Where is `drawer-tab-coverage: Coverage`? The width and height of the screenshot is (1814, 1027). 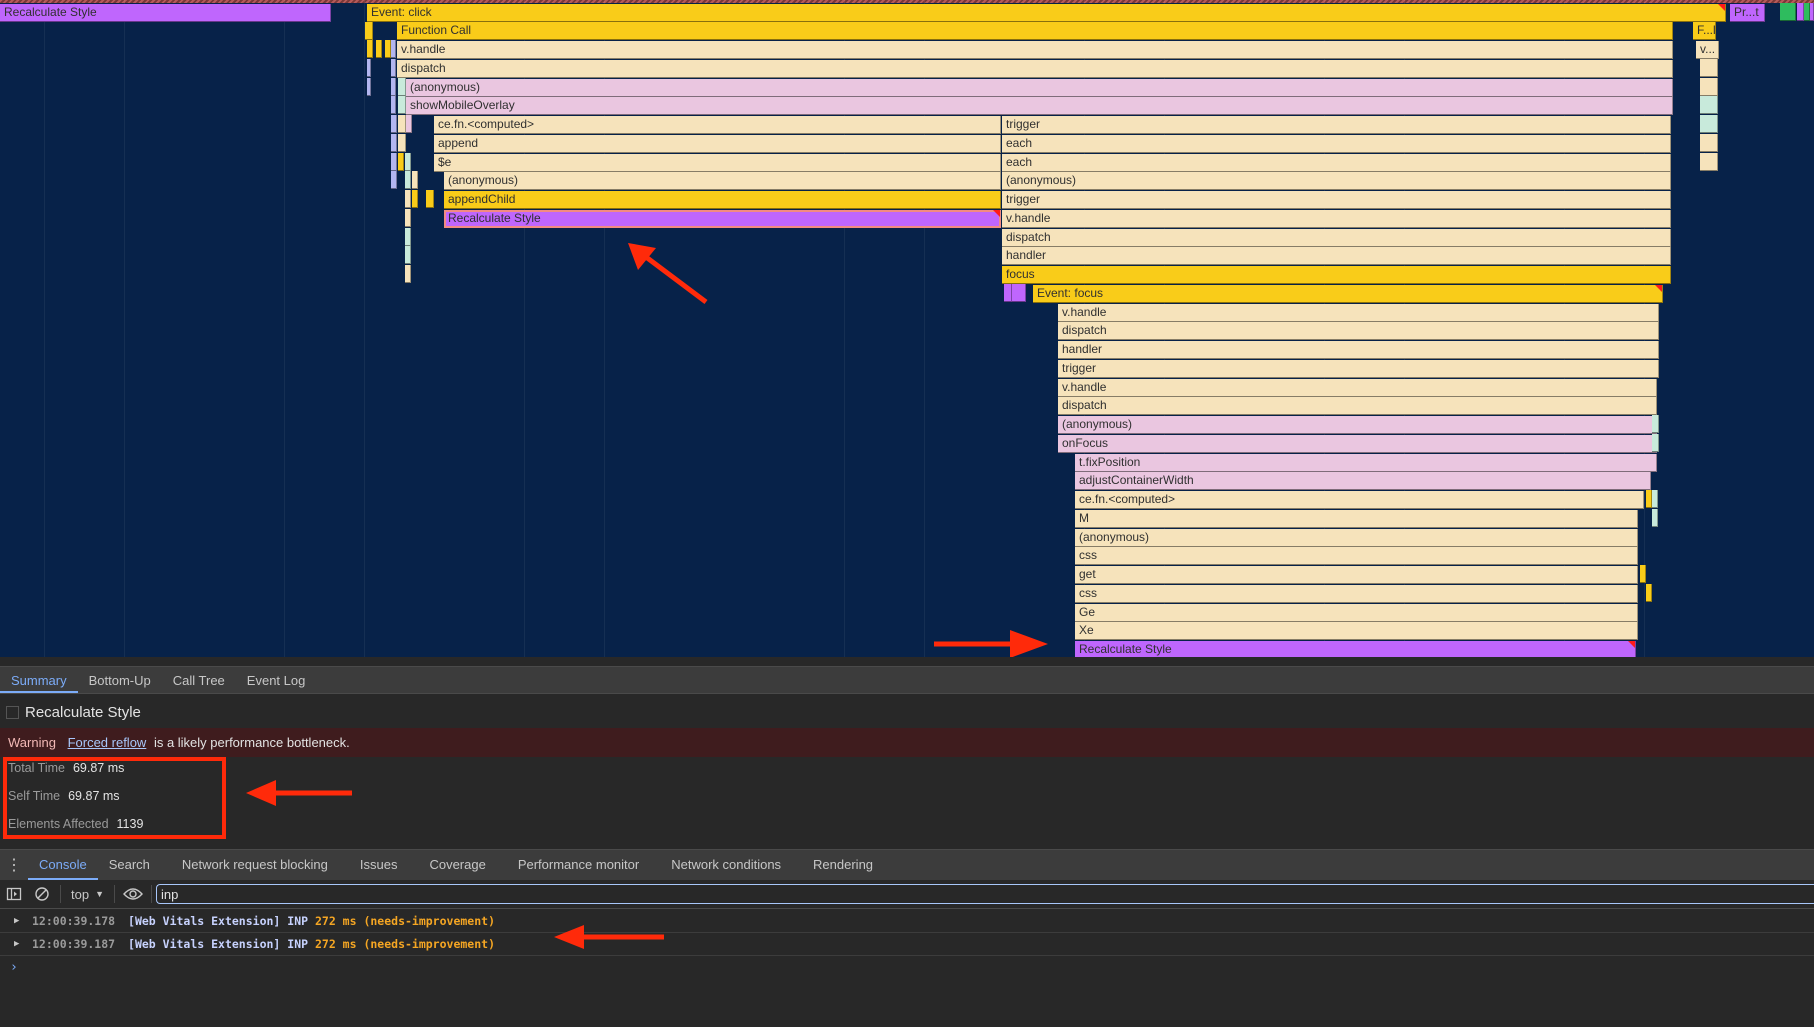
drawer-tab-coverage: Coverage is located at coordinates (457, 865).